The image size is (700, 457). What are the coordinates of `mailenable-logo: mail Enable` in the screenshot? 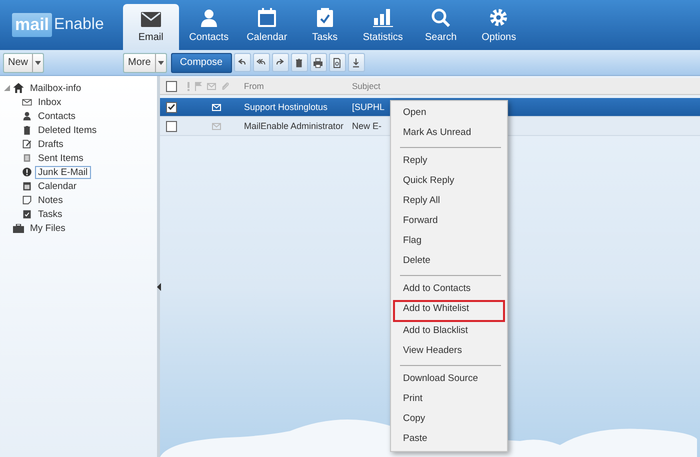 It's located at (58, 25).